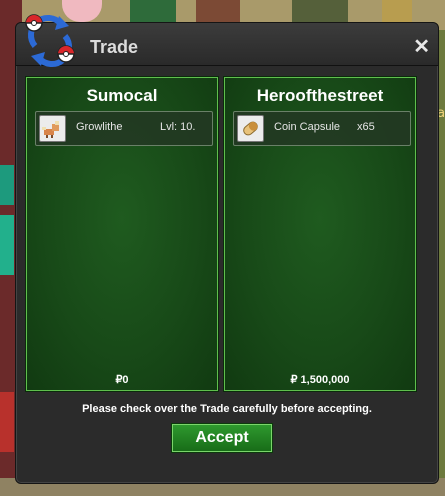 Image resolution: width=445 pixels, height=496 pixels. What do you see at coordinates (7, 422) in the screenshot?
I see `red-character-sprite` at bounding box center [7, 422].